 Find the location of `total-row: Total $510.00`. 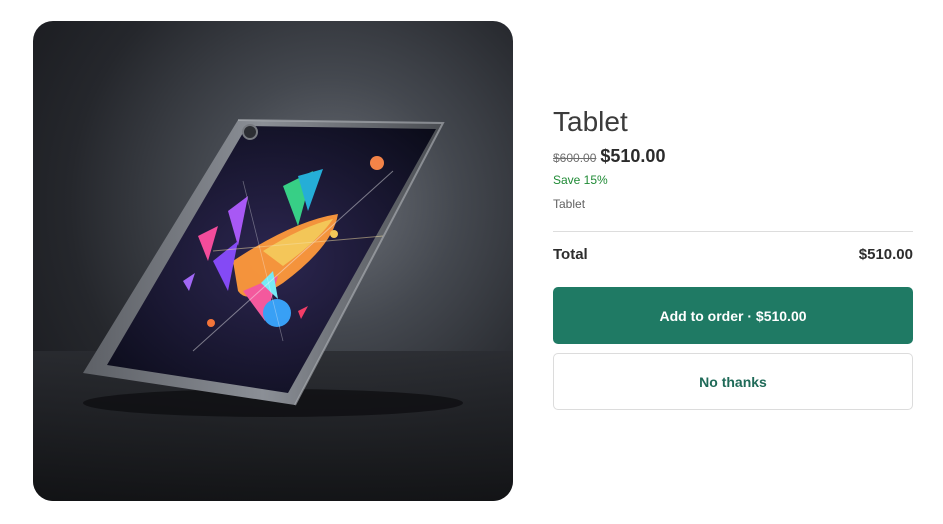

total-row: Total $510.00 is located at coordinates (733, 254).